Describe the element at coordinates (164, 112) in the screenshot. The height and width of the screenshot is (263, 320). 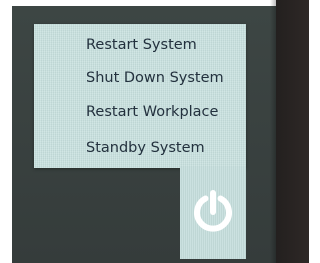
I see `menu-item-restart-workplace: Restart Workplace` at that location.